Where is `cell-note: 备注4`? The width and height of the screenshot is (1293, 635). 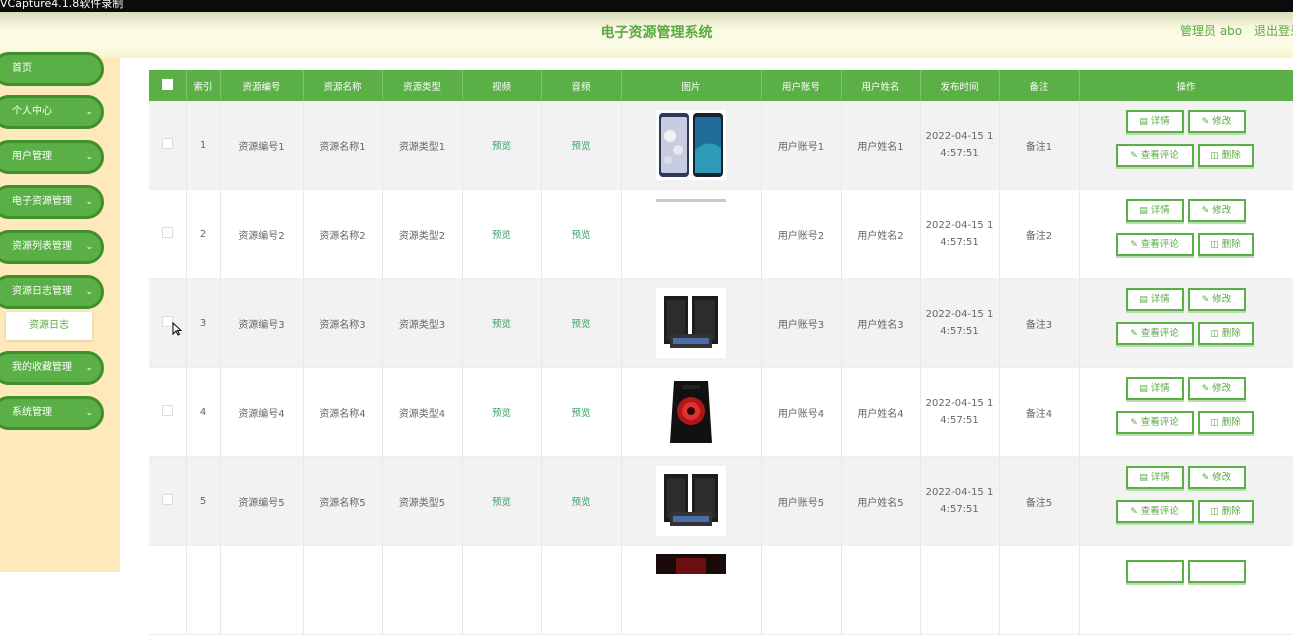
cell-note: 备注4 is located at coordinates (1039, 412).